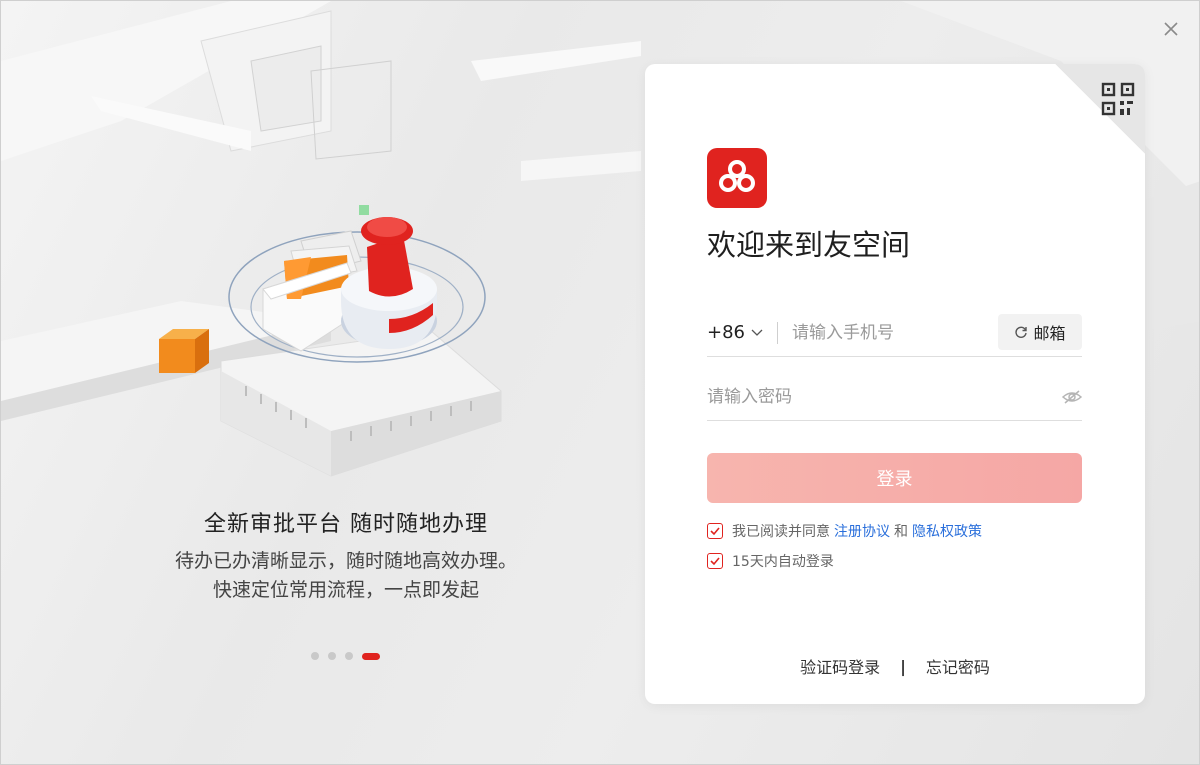  Describe the element at coordinates (757, 332) in the screenshot. I see `chevron-down-icon` at that location.